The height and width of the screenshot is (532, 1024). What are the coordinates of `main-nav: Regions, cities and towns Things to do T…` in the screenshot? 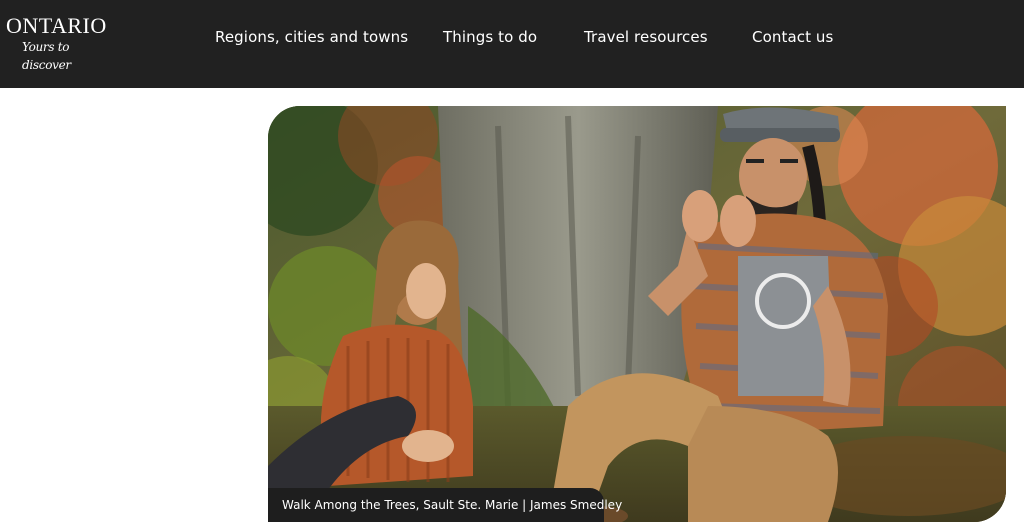 It's located at (512, 37).